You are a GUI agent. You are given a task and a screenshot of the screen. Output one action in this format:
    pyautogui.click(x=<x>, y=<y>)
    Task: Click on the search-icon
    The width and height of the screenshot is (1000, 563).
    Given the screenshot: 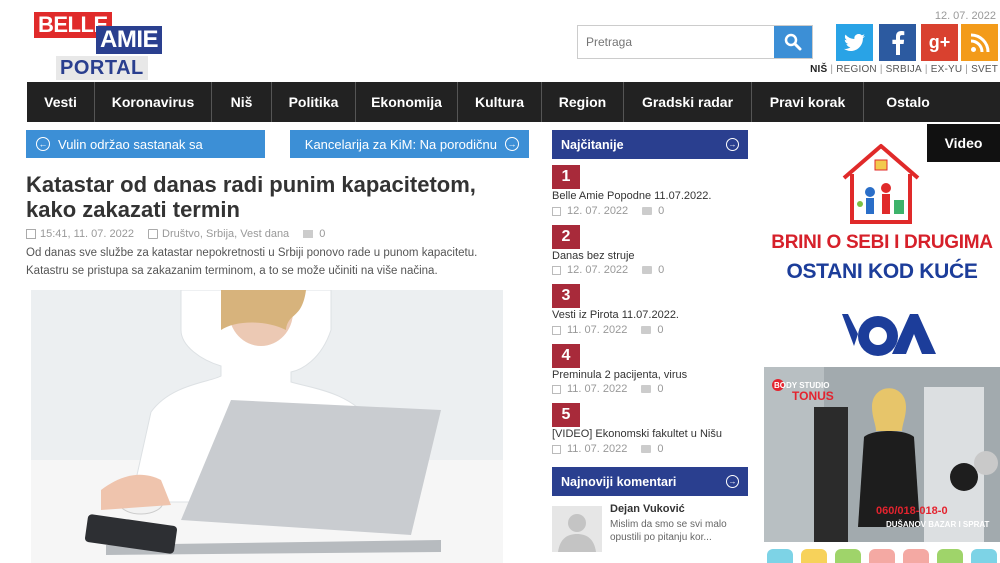 What is the action you would take?
    pyautogui.click(x=793, y=42)
    